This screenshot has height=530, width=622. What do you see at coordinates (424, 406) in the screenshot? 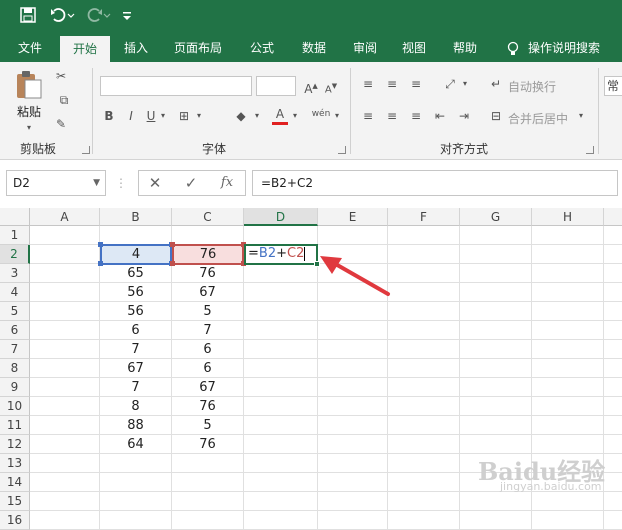
I see `cell-f10` at bounding box center [424, 406].